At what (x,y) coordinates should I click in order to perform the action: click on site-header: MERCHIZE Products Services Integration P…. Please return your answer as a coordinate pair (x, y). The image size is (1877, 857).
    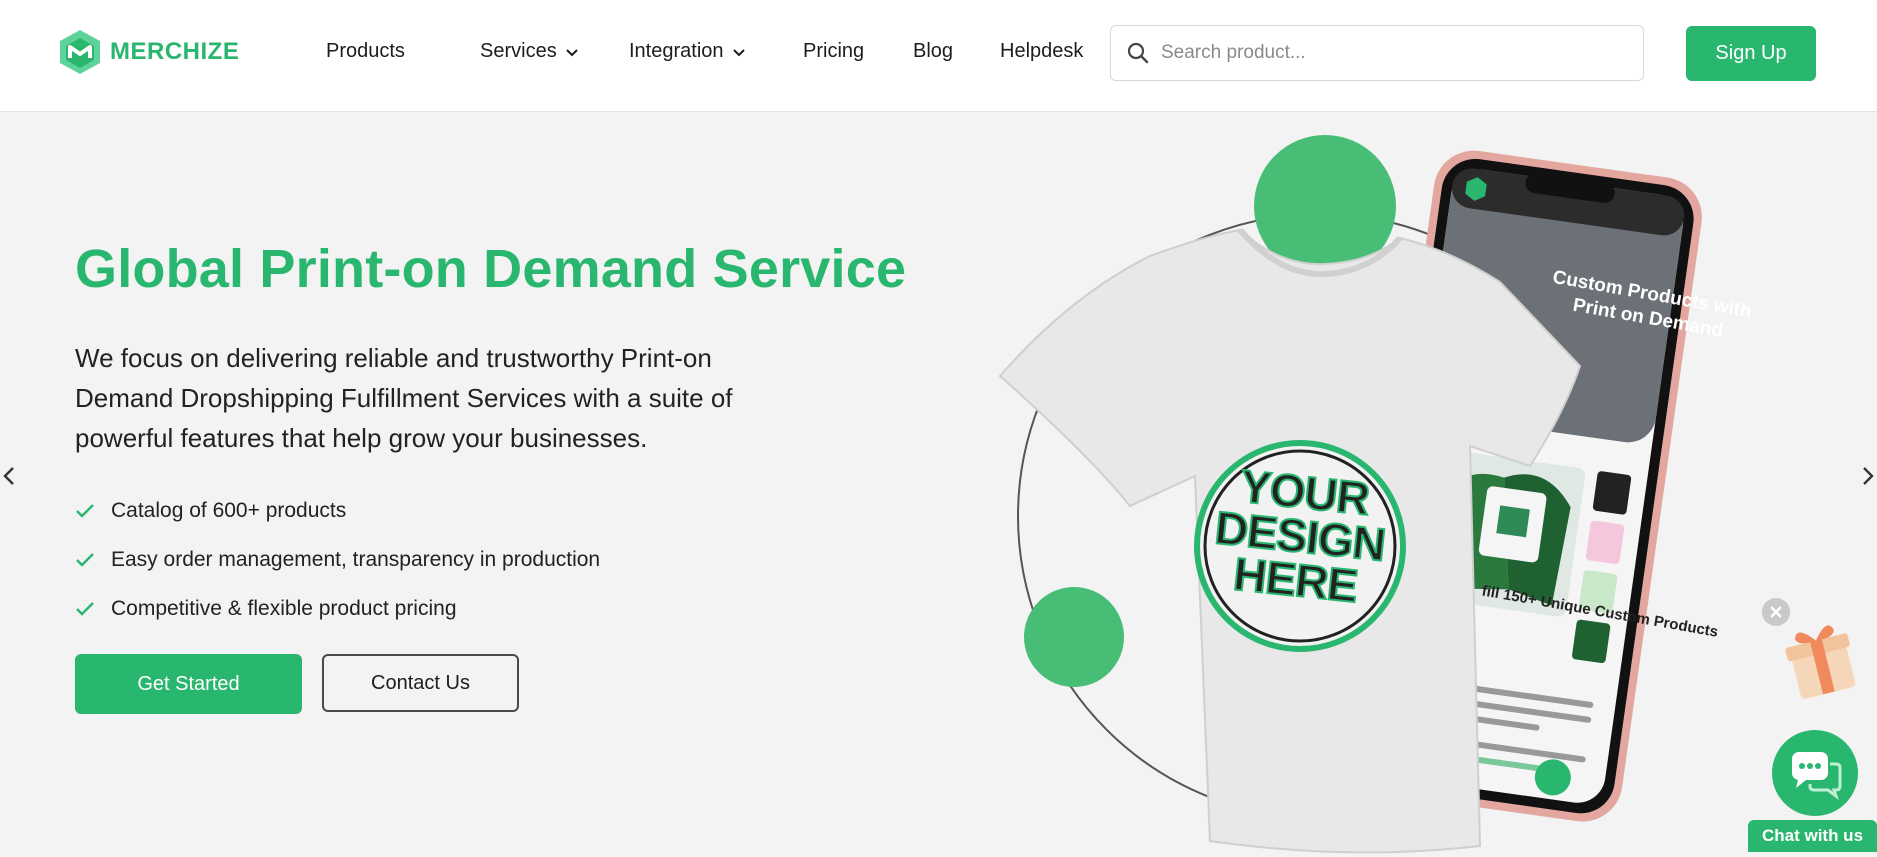
    Looking at the image, I should click on (938, 56).